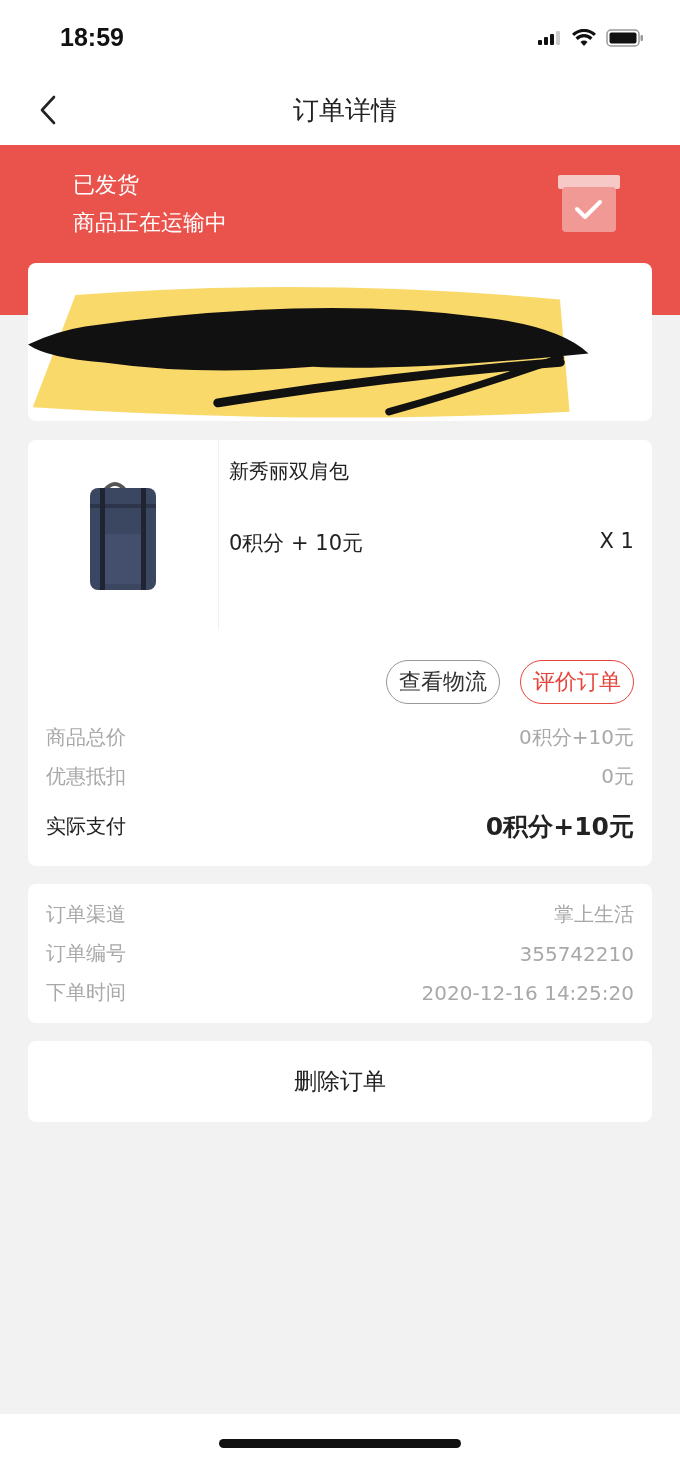  I want to click on order-status: 已发货, so click(106, 185).